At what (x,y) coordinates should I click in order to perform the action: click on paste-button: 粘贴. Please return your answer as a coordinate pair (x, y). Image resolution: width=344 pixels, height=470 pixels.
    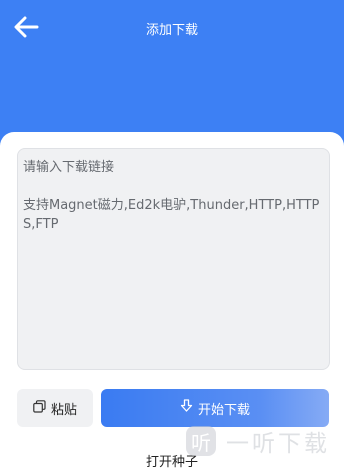
    Looking at the image, I should click on (55, 408).